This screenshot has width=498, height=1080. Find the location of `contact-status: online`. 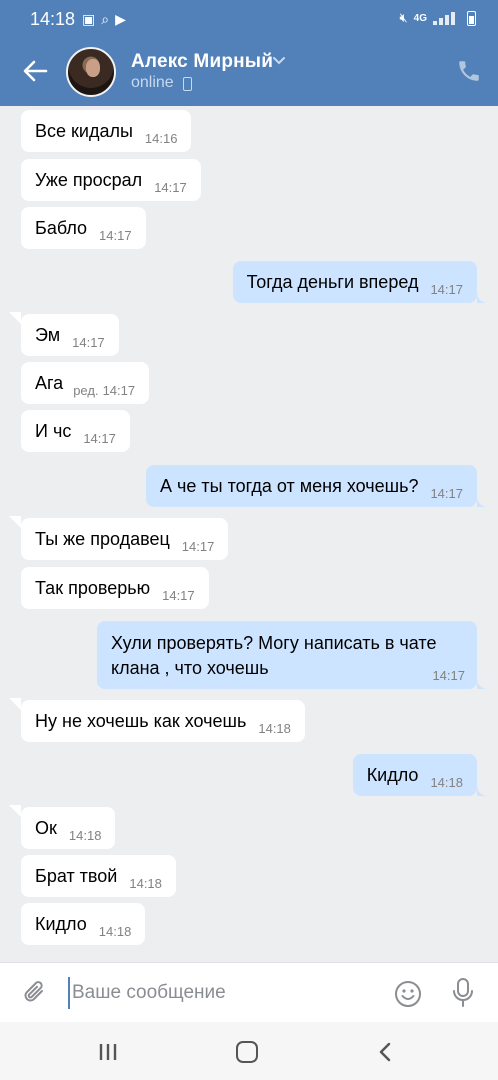

contact-status: online is located at coordinates (152, 82).